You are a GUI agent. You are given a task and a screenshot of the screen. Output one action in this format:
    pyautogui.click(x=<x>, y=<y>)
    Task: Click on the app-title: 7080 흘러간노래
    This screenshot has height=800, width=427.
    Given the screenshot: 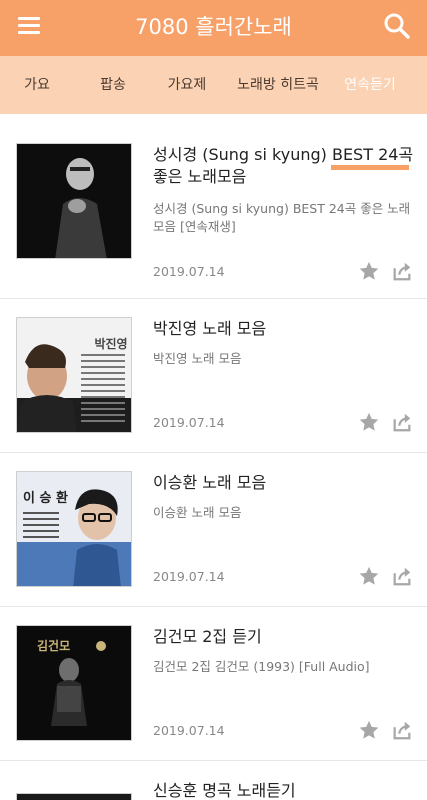 What is the action you would take?
    pyautogui.click(x=213, y=27)
    